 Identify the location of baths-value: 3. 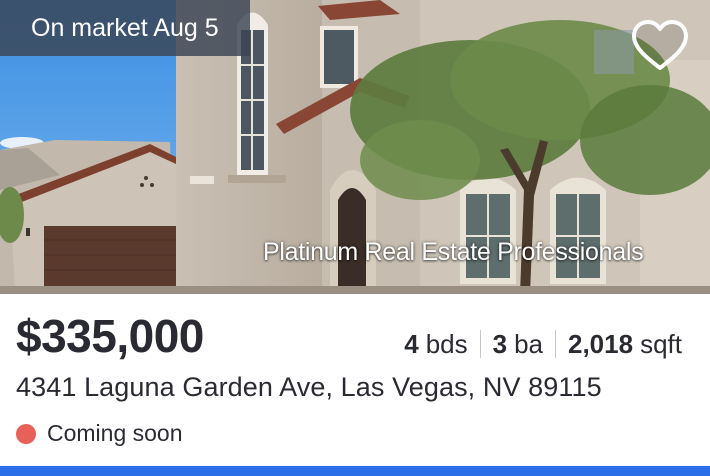
(500, 343).